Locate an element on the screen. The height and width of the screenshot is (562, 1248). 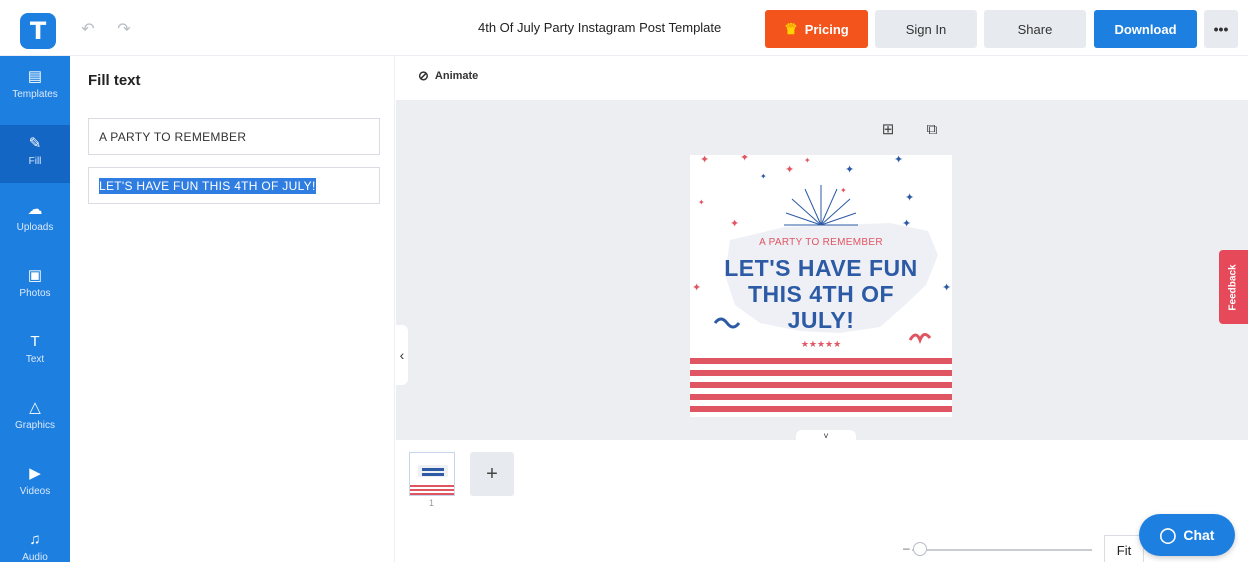
add-page-button: + is located at coordinates (492, 474).